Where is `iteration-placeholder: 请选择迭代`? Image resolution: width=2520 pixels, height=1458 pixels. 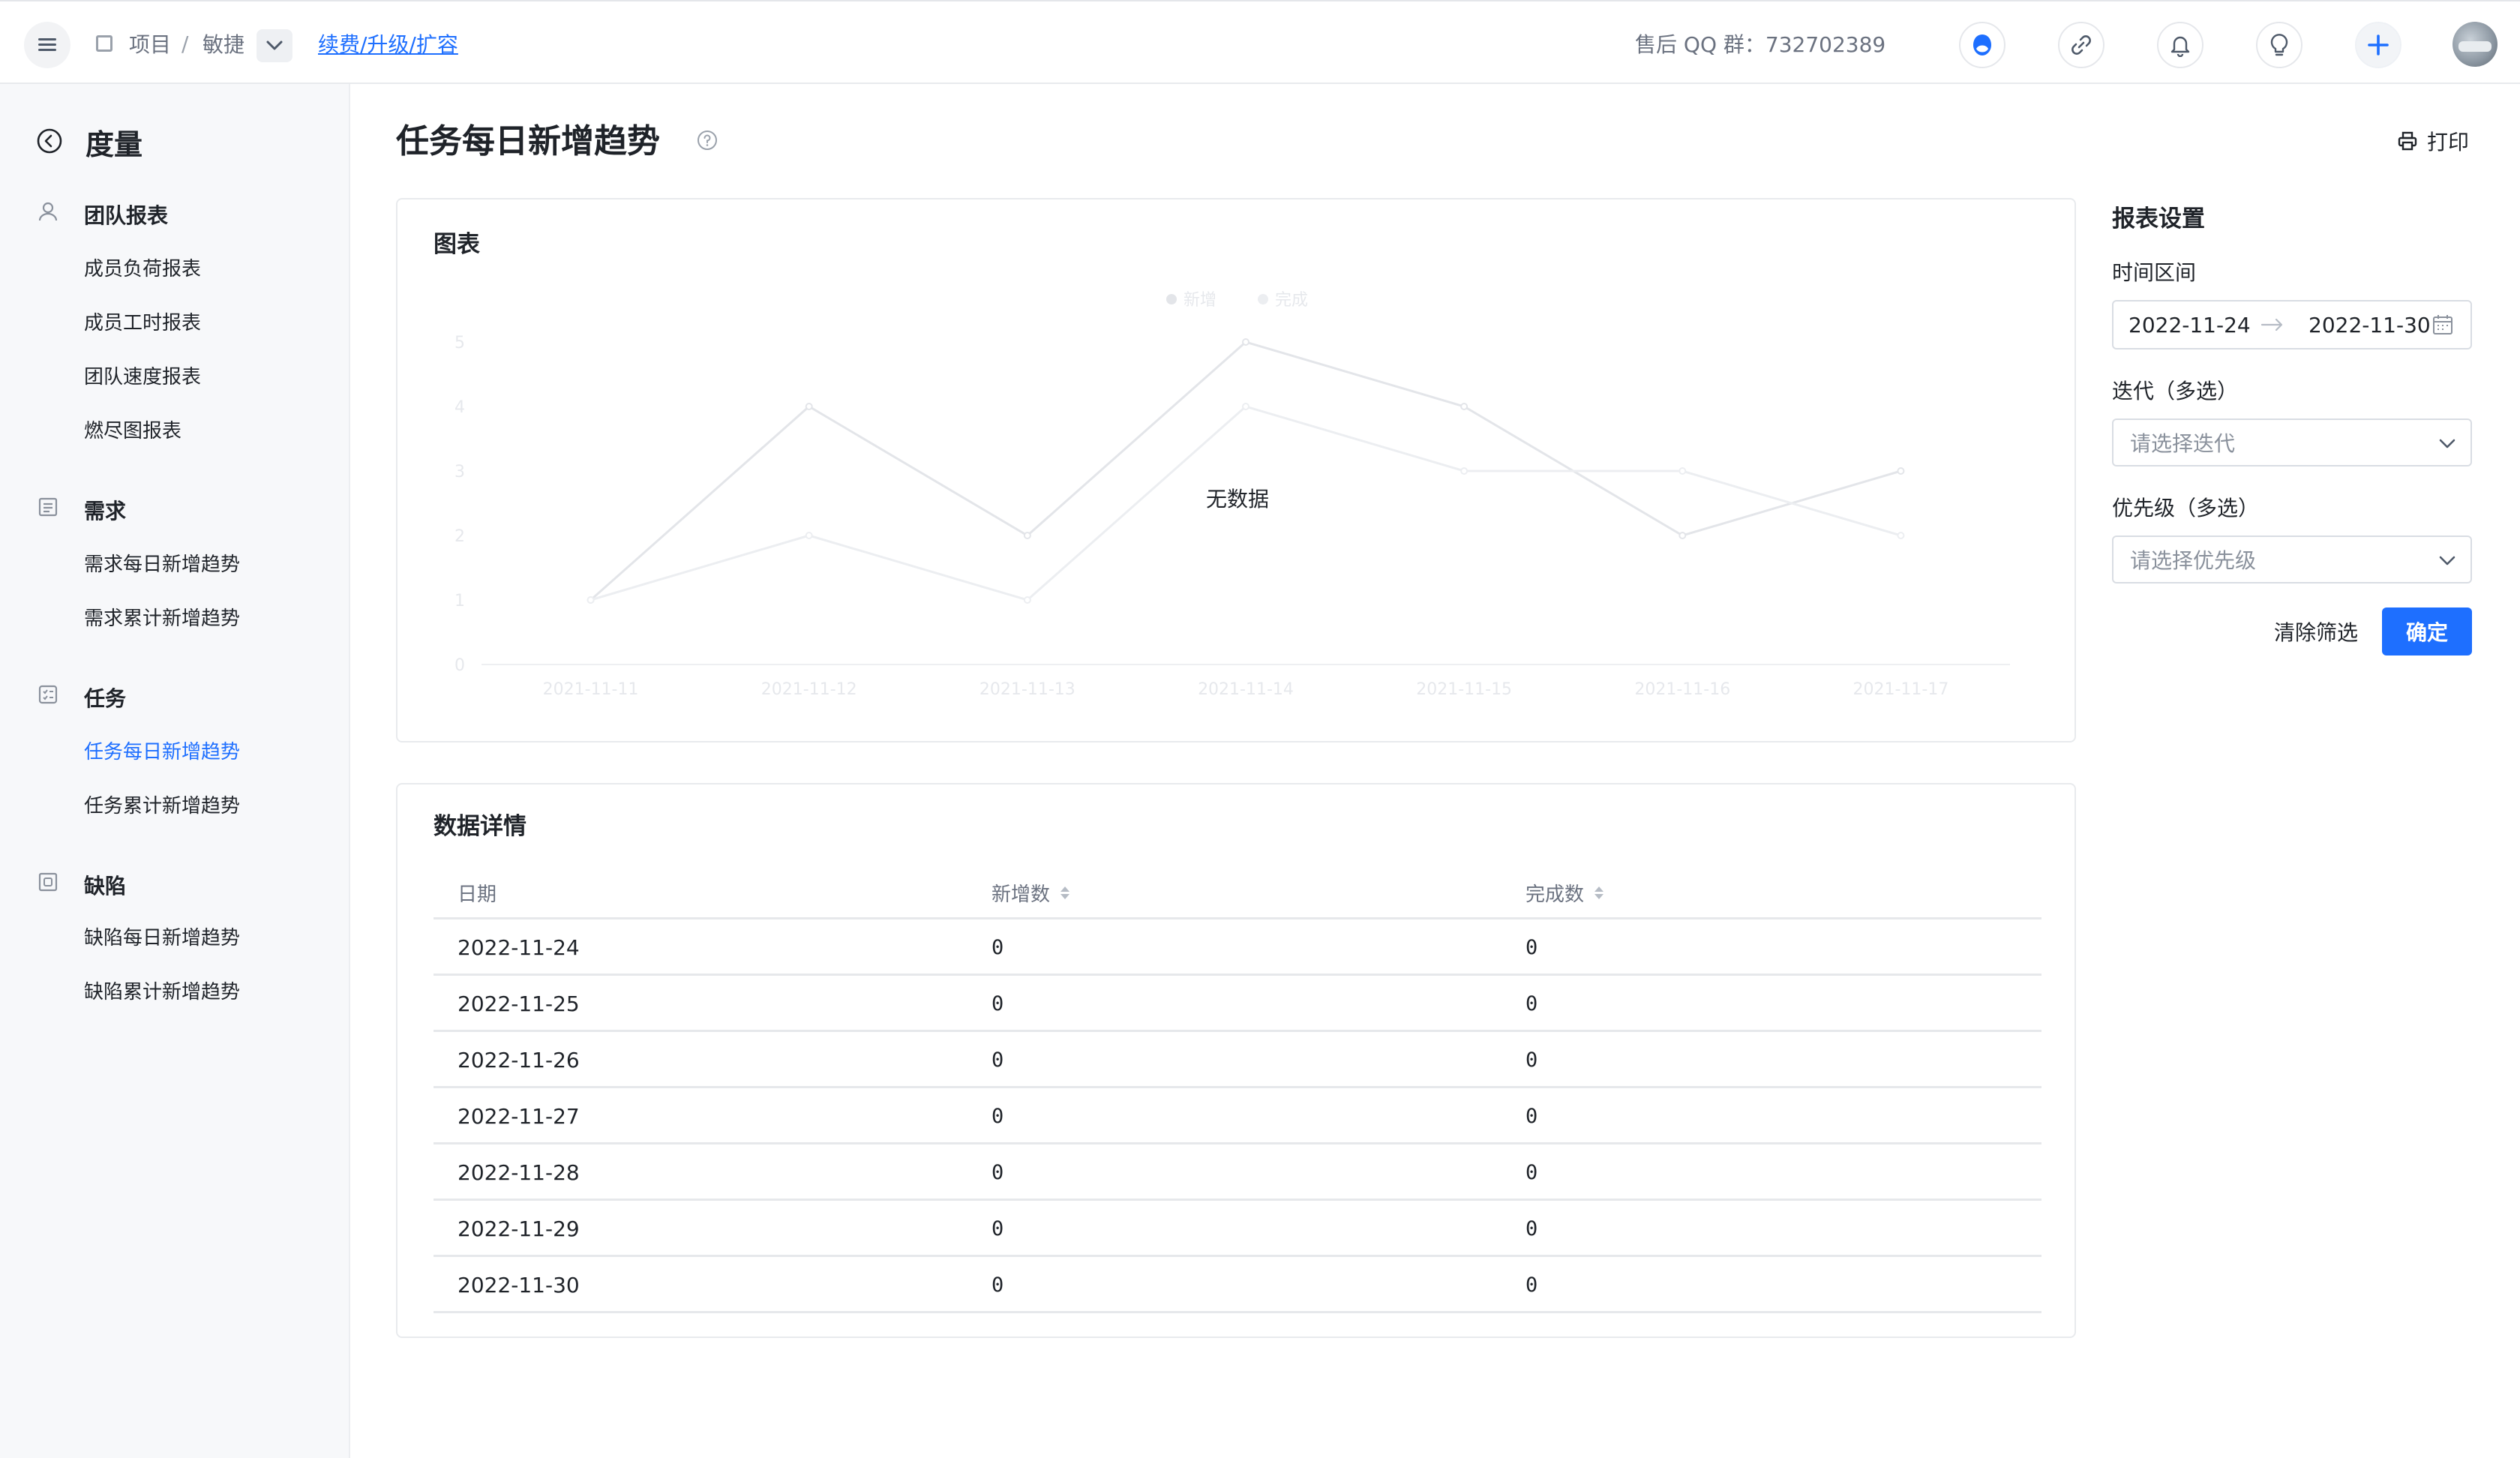 iteration-placeholder: 请选择迭代 is located at coordinates (2183, 443).